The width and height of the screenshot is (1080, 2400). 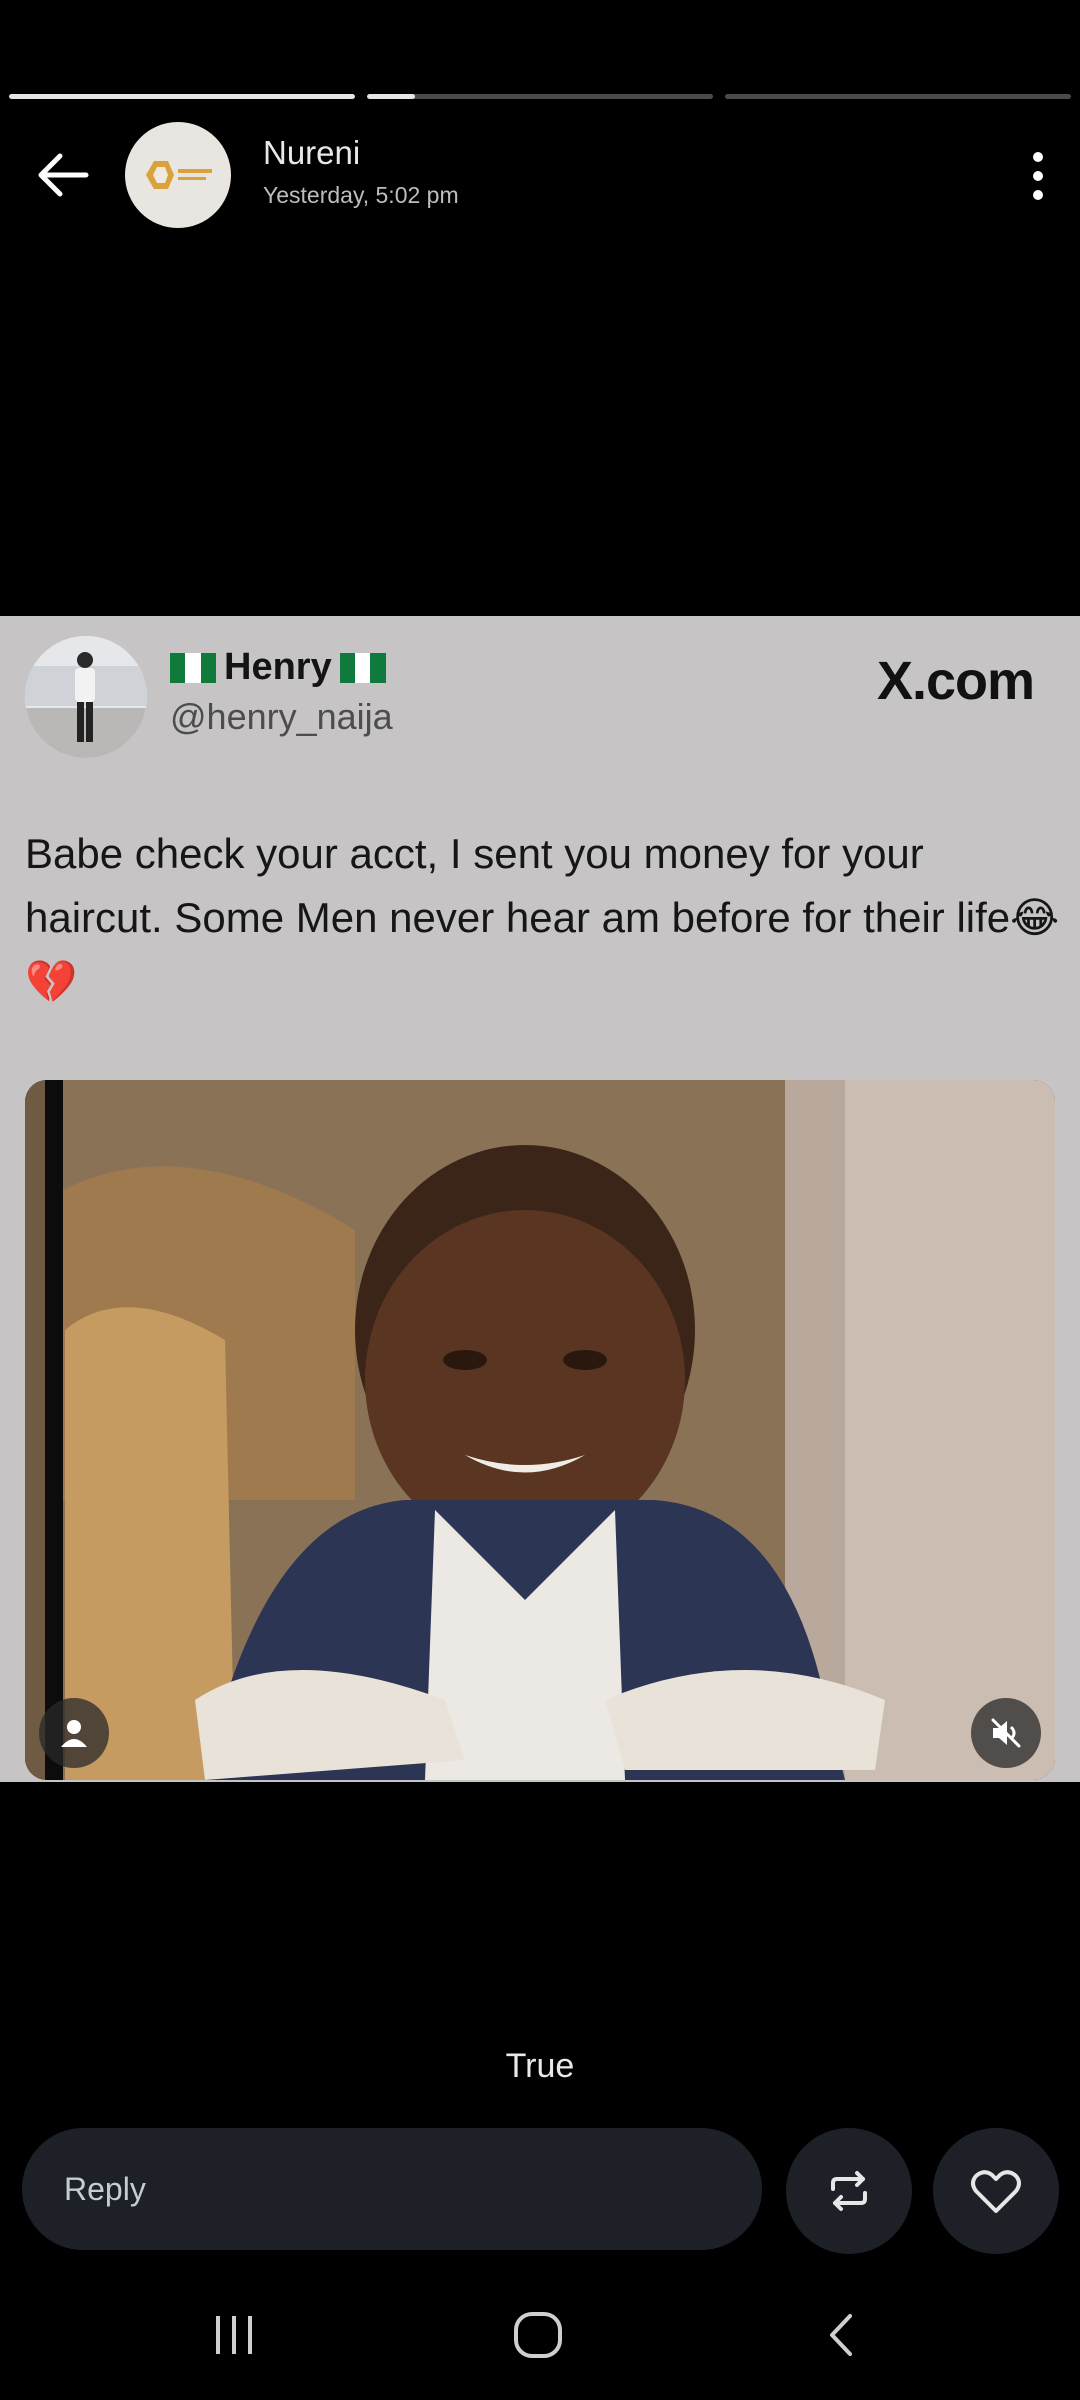 I want to click on repost-button, so click(x=849, y=2191).